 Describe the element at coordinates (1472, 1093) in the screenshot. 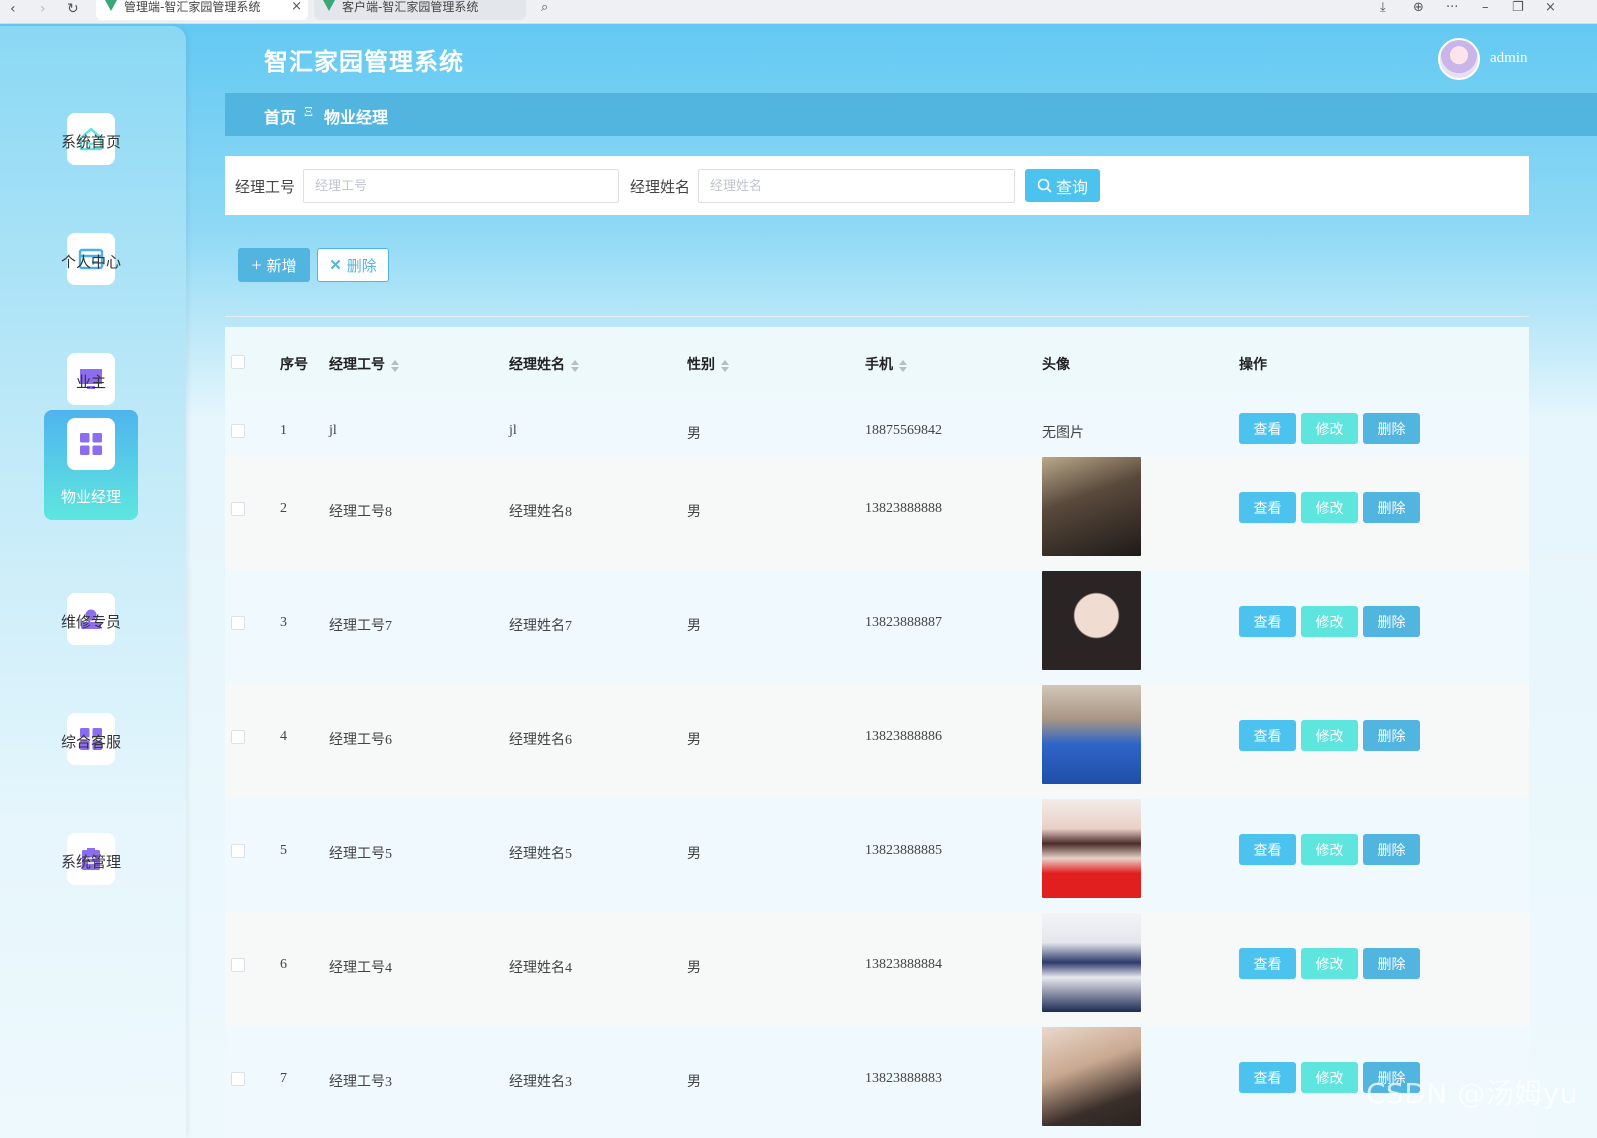

I see `watermark: CSDN @汤姆yu` at that location.